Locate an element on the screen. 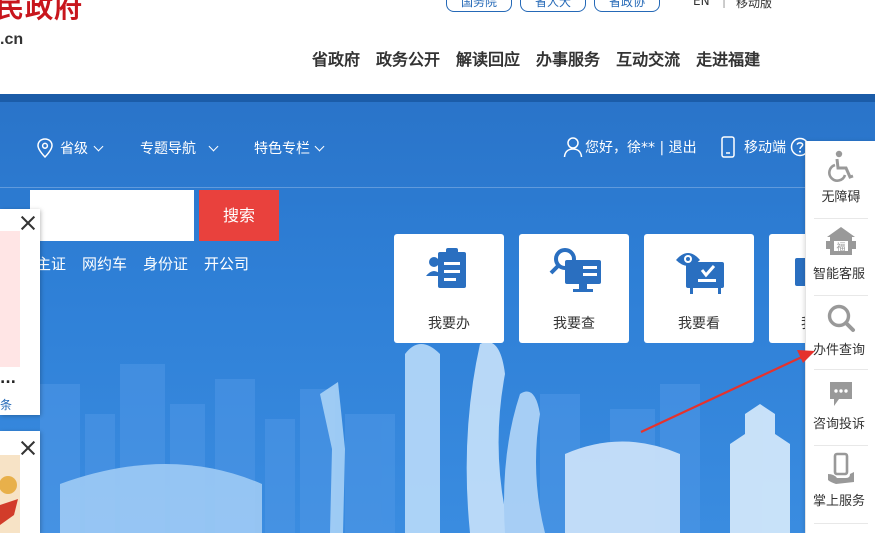  sidebar-item-smart-service: 福 智能客服 is located at coordinates (840, 252).